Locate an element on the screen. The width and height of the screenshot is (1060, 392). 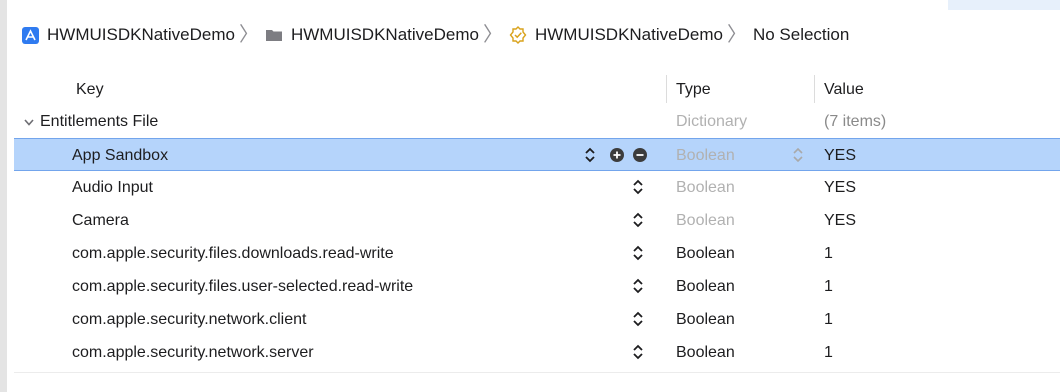
add-item-button is located at coordinates (617, 157).